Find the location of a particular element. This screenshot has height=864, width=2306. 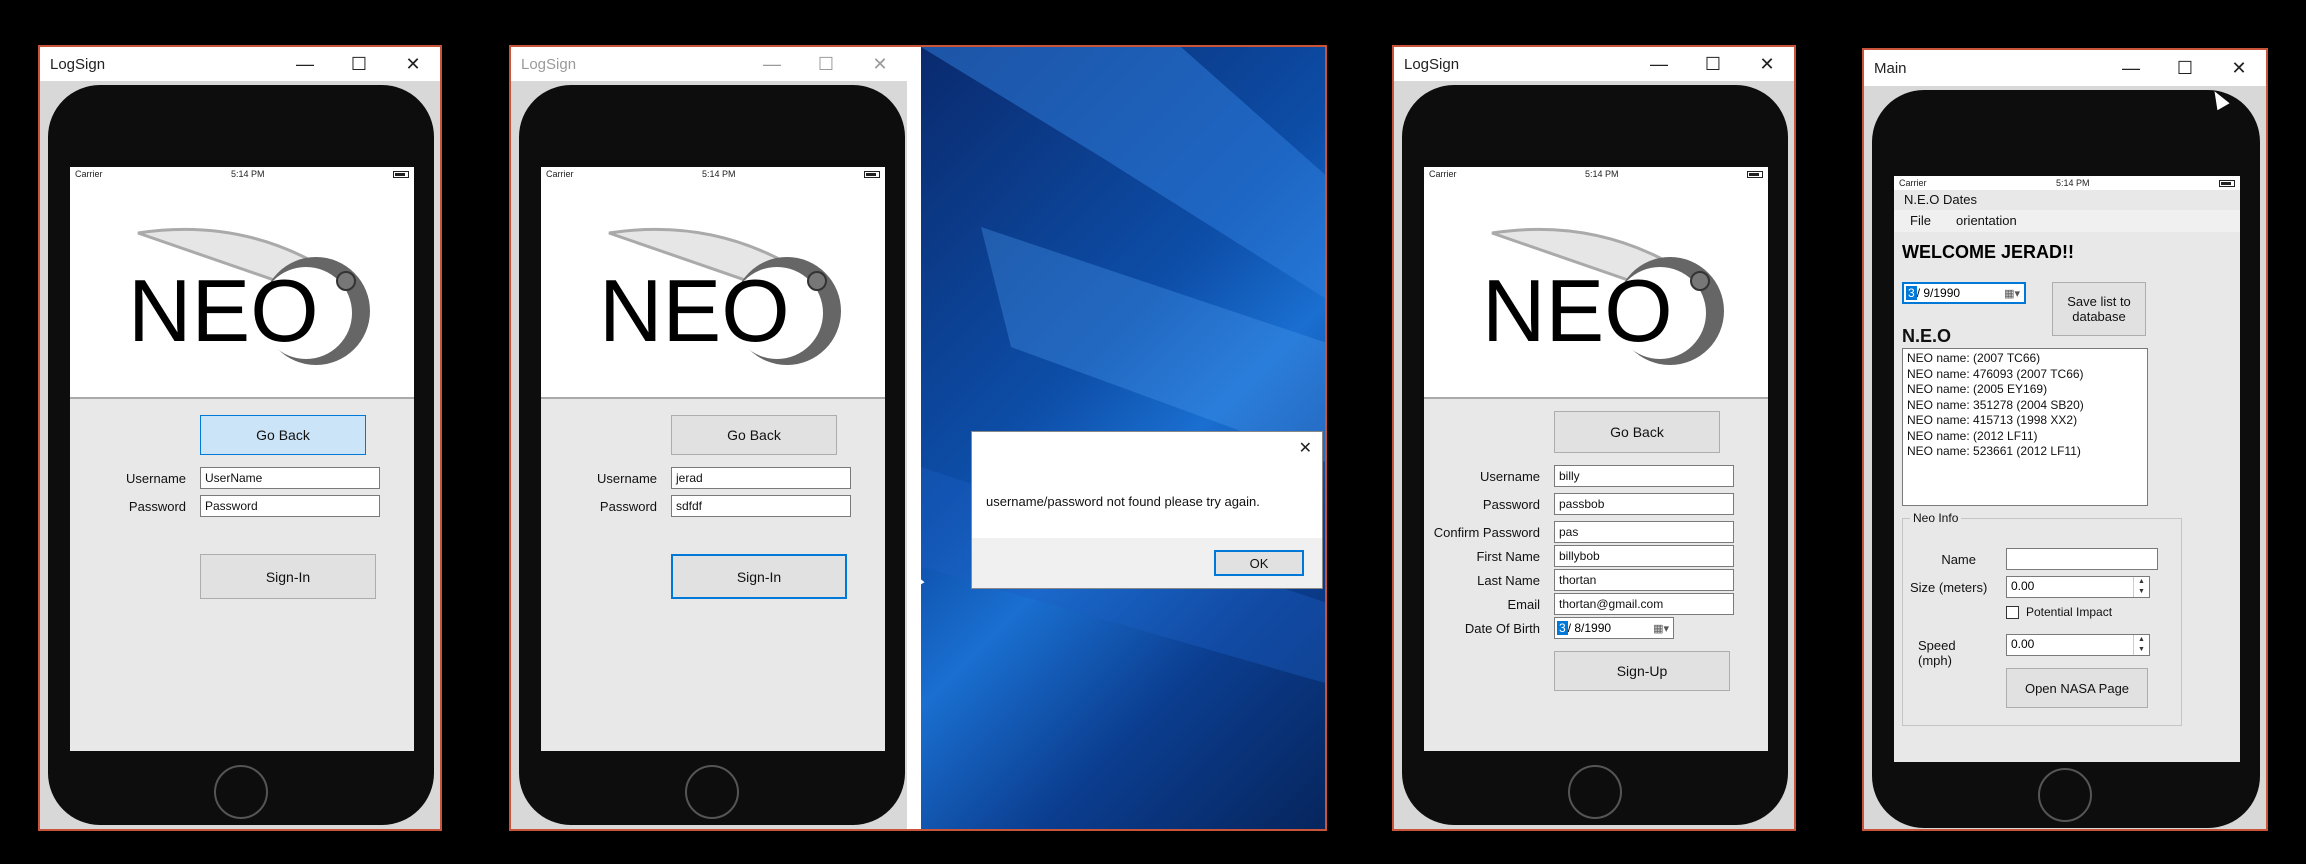

name-input is located at coordinates (2082, 559).